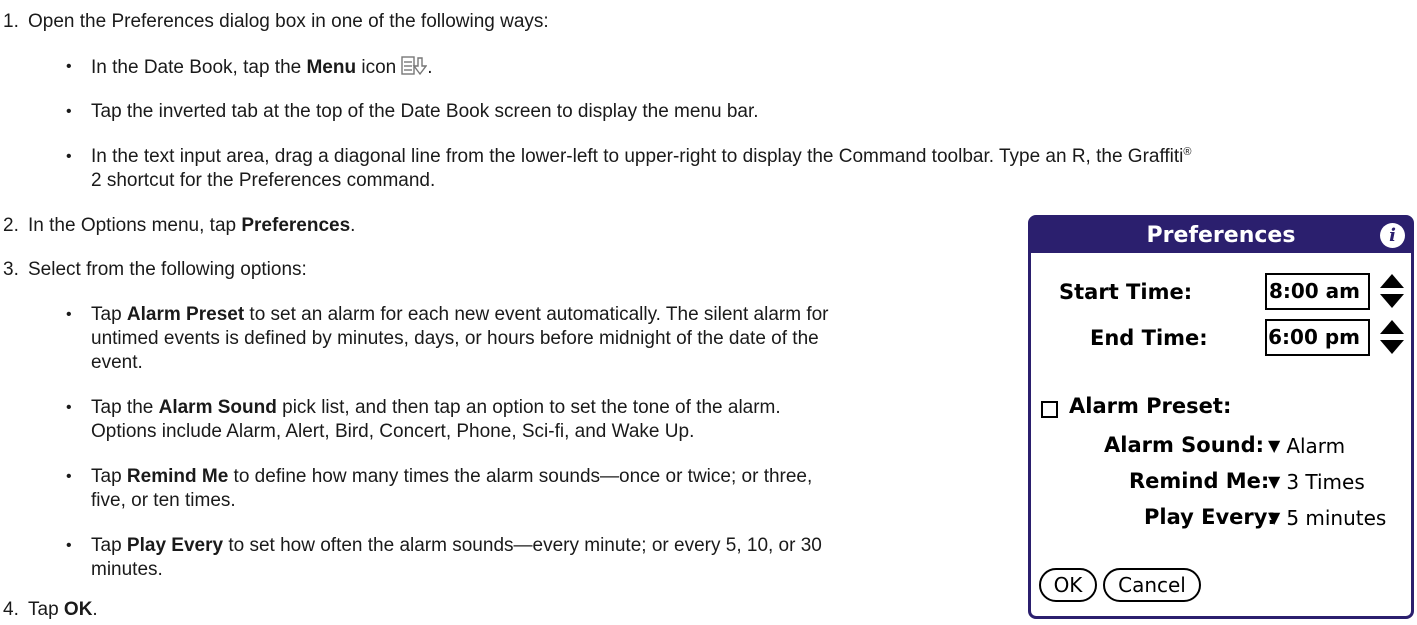  Describe the element at coordinates (1199, 481) in the screenshot. I see `remind-me-label: Remind Me:` at that location.